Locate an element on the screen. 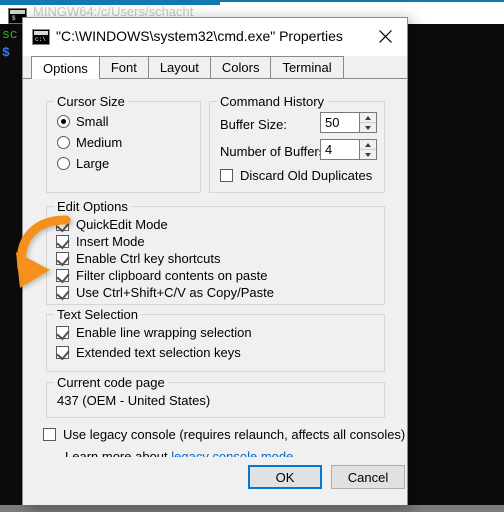  buffer-size-stepper: 50 is located at coordinates (348, 122).